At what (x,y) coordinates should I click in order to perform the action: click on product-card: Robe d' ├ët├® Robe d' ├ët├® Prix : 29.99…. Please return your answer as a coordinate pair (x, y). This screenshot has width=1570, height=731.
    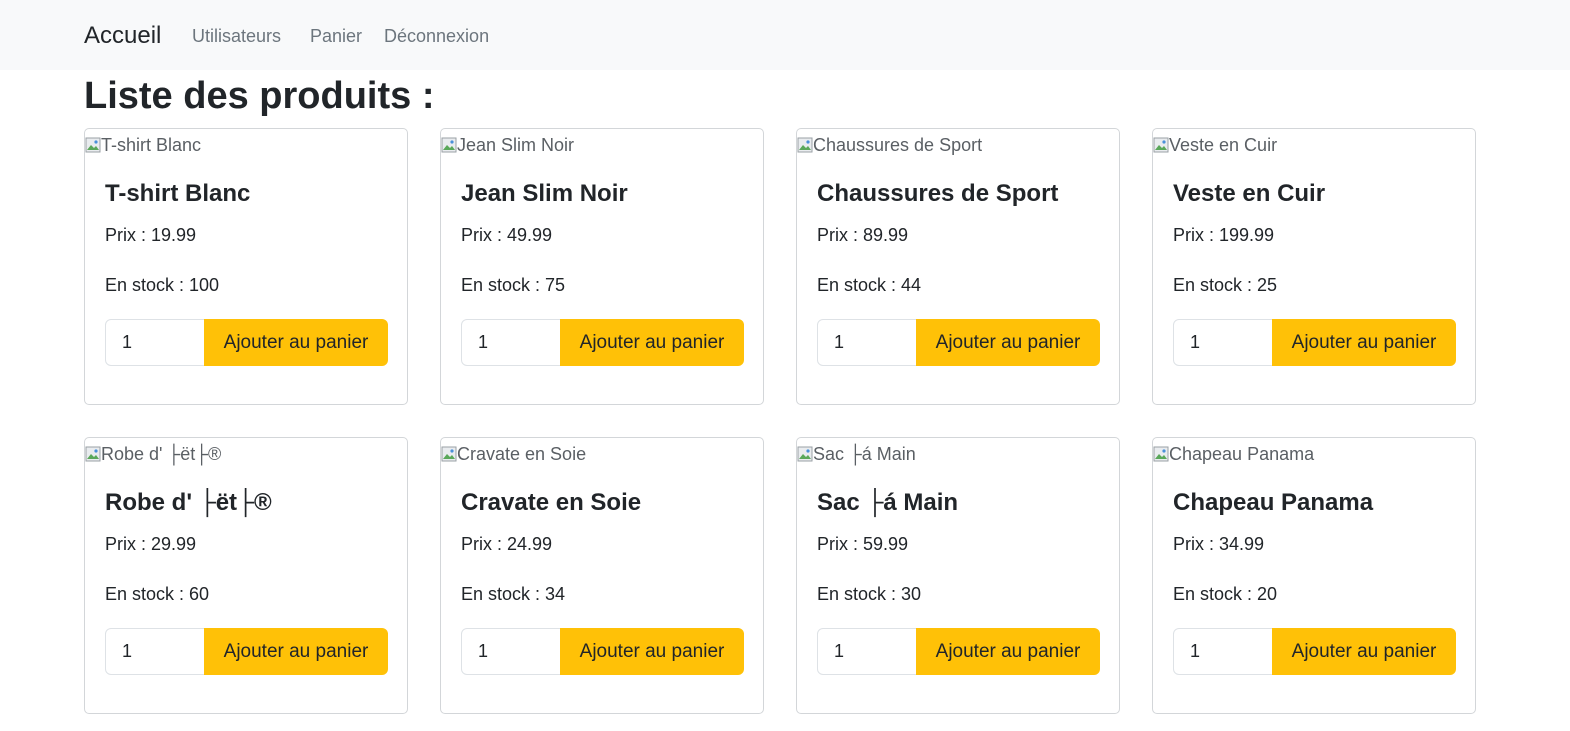
    Looking at the image, I should click on (246, 575).